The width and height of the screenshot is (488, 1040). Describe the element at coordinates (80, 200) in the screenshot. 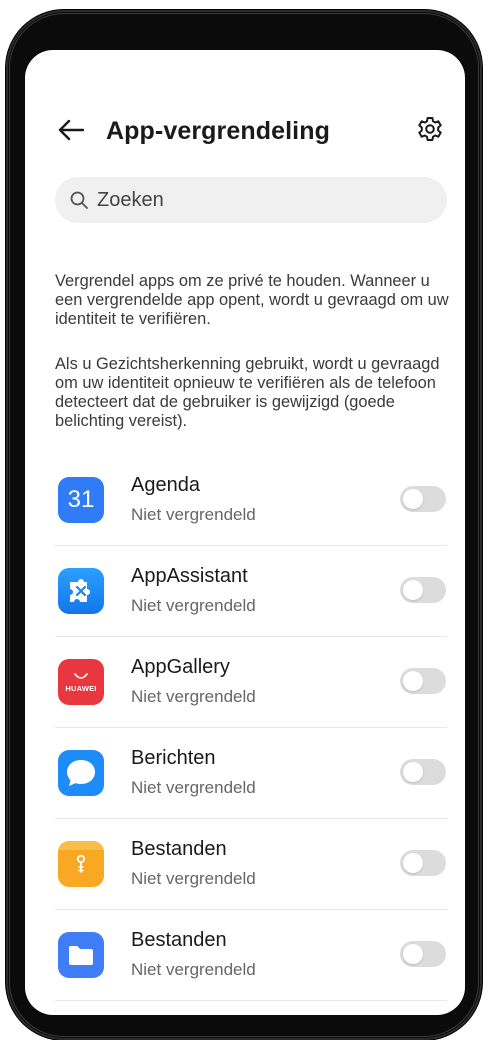

I see `search-icon` at that location.